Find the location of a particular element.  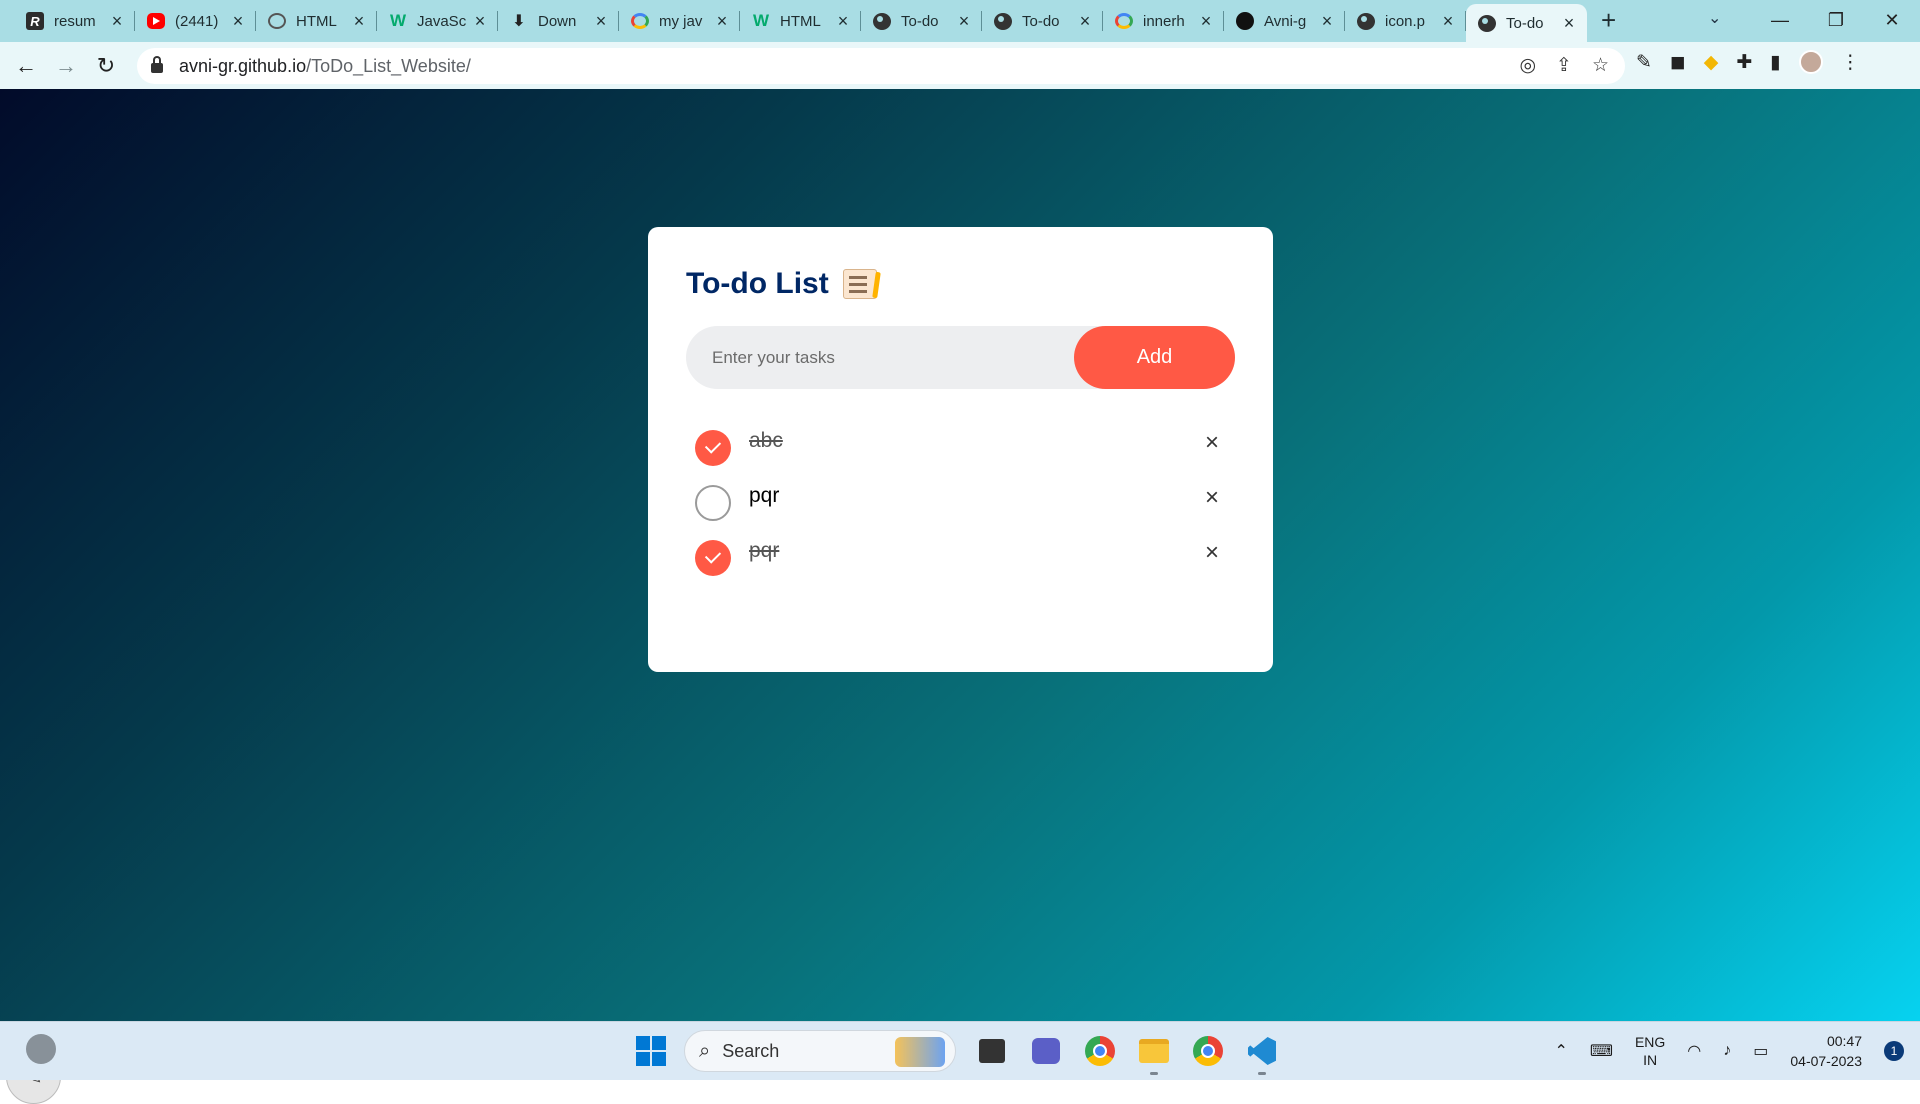

tab-title: Down is located at coordinates (557, 21).